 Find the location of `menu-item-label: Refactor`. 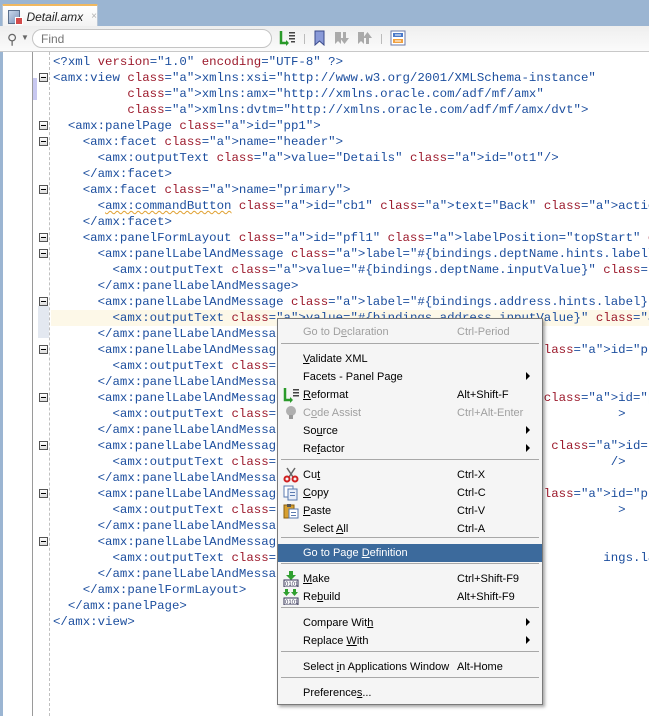

menu-item-label: Refactor is located at coordinates (324, 449).